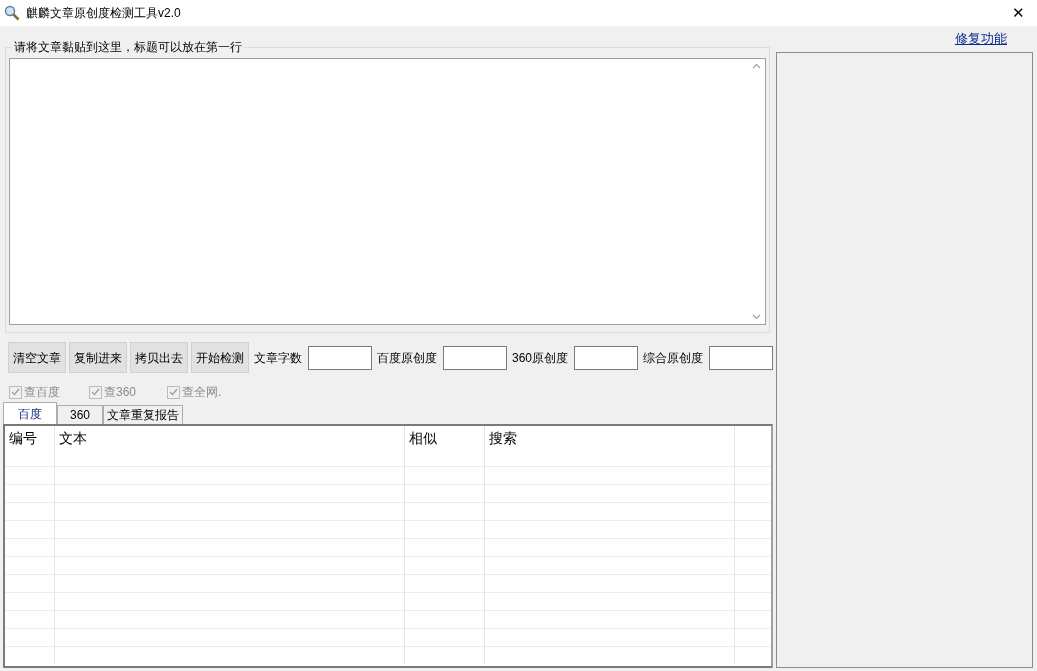 The image size is (1037, 671). Describe the element at coordinates (278, 358) in the screenshot. I see `stat-label: 文章字数` at that location.